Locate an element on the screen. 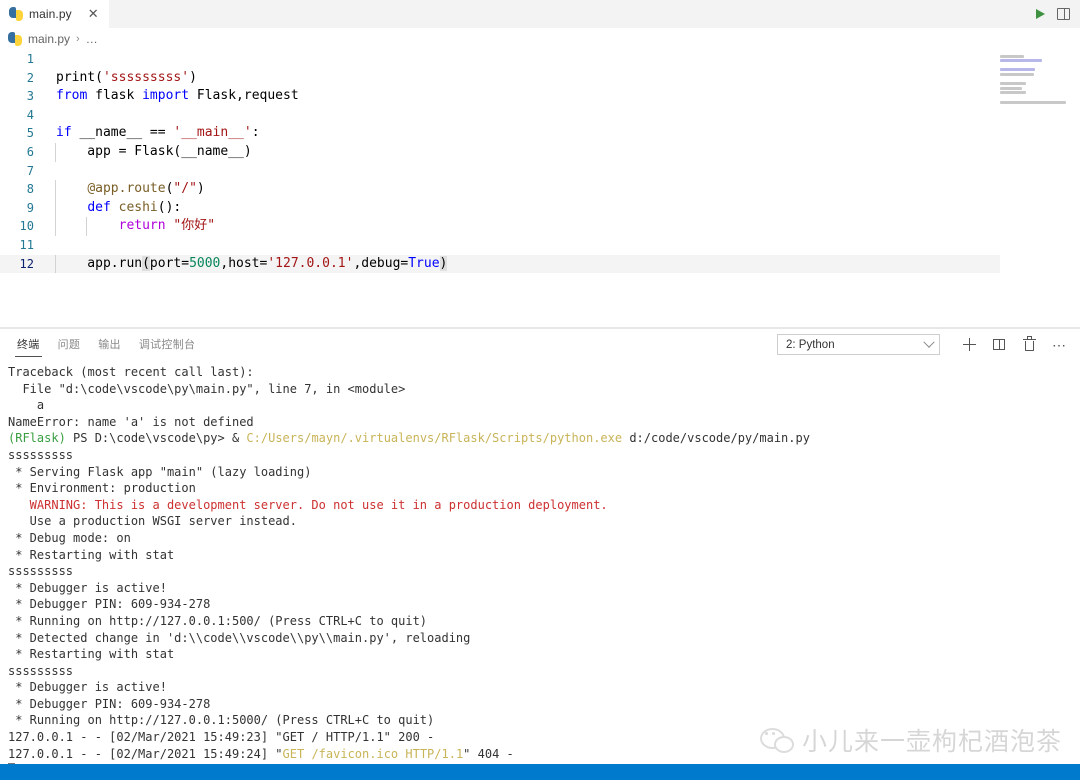 This screenshot has height=780, width=1080. terminal-text: " 404 - is located at coordinates (488, 753).